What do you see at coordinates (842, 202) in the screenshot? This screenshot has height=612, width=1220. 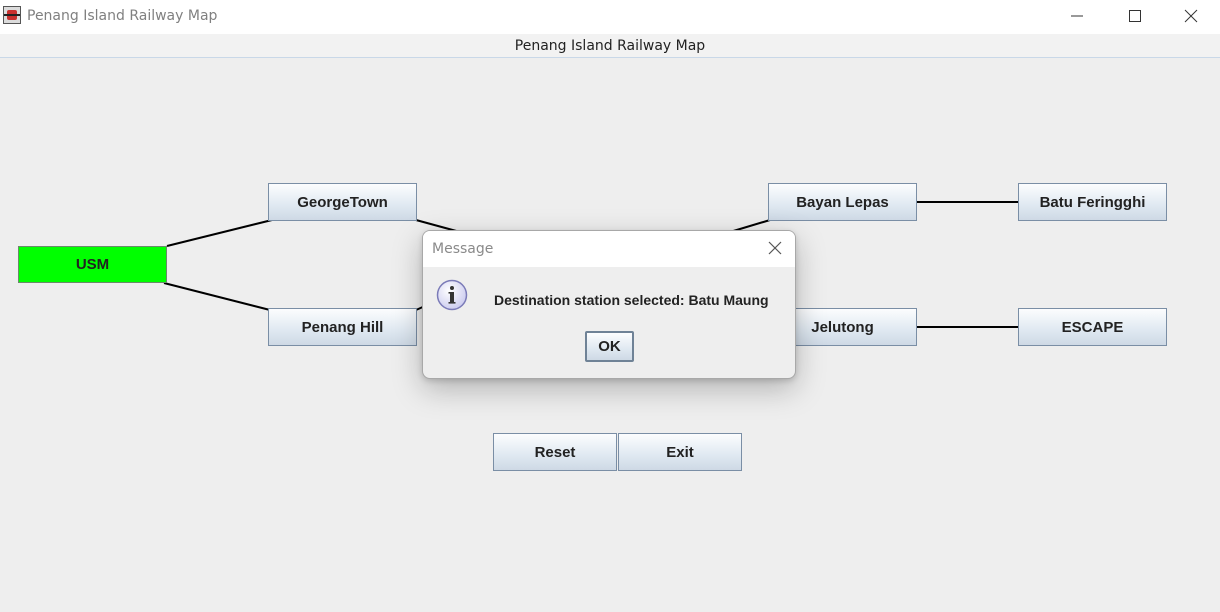 I see `station-bayan-lepas: Bayan Lepas` at bounding box center [842, 202].